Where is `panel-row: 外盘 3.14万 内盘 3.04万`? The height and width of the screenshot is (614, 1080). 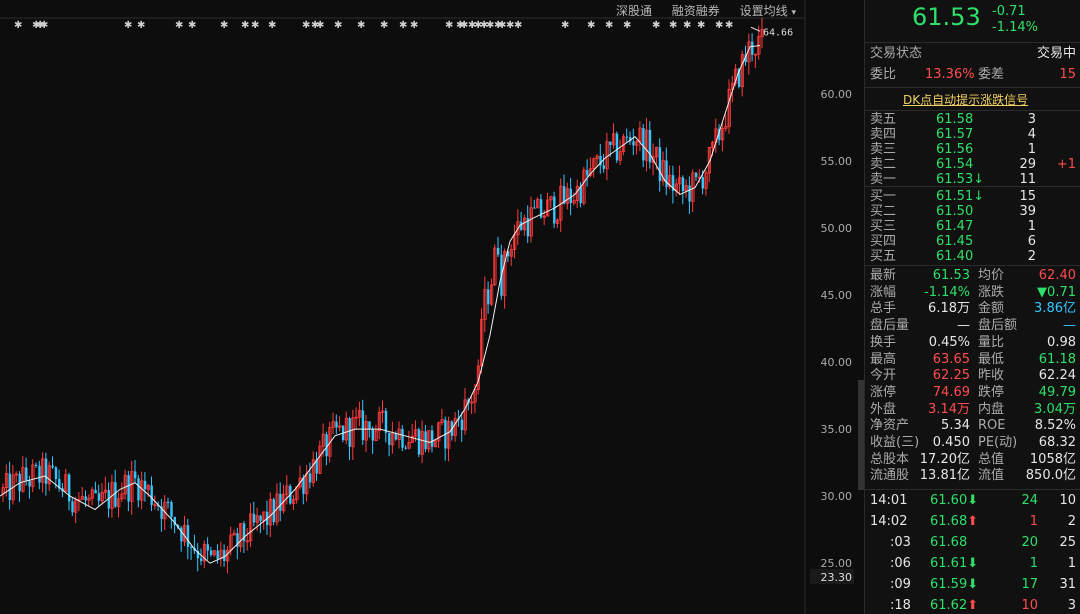
panel-row: 外盘 3.14万 内盘 3.04万 is located at coordinates (973, 409).